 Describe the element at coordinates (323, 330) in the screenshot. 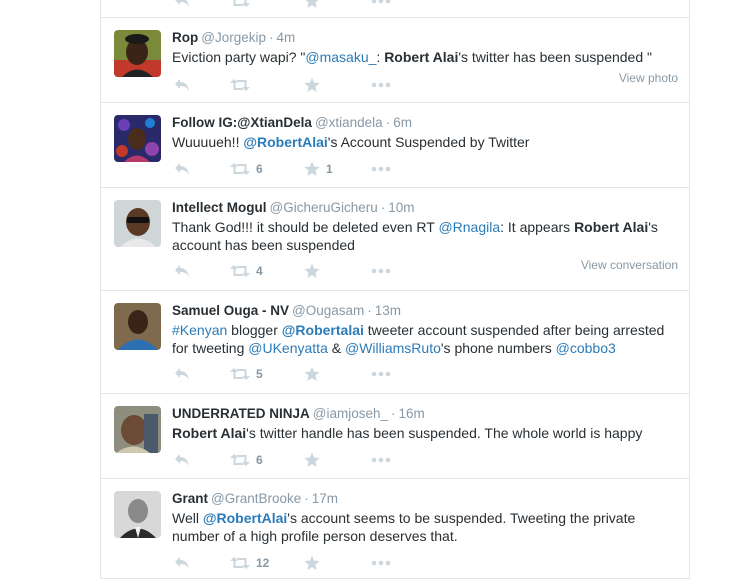

I see `tweet-link: @Robertalai` at that location.